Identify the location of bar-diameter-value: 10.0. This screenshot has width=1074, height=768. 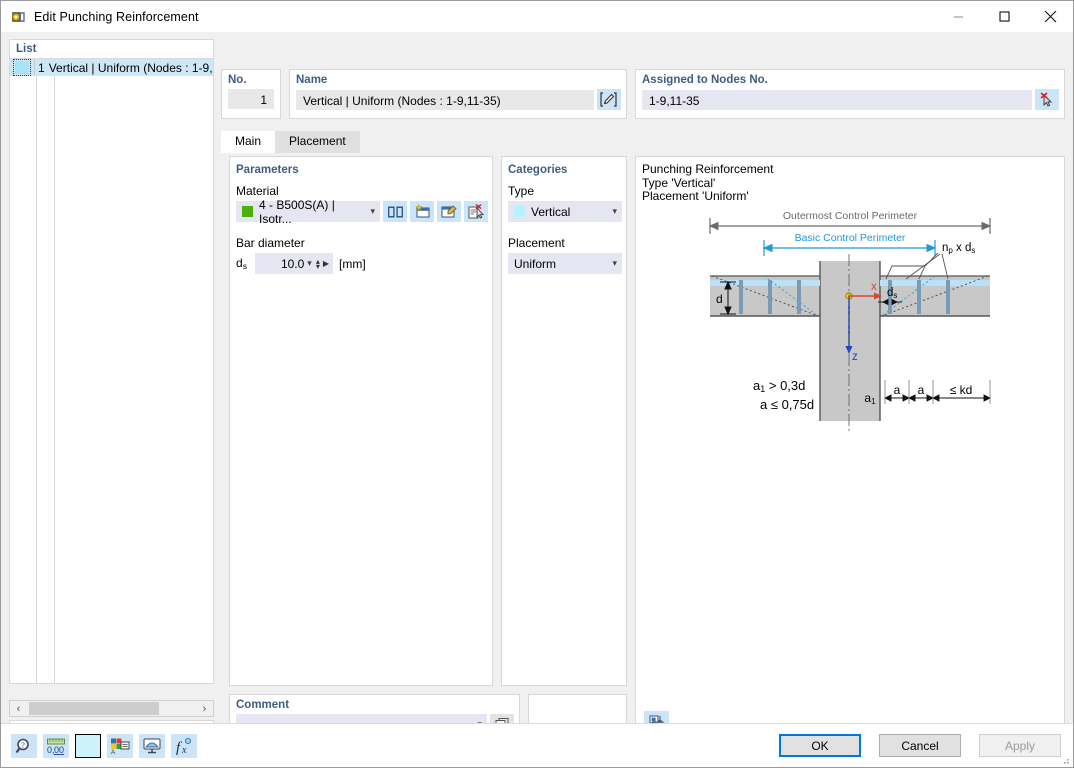
(292, 263).